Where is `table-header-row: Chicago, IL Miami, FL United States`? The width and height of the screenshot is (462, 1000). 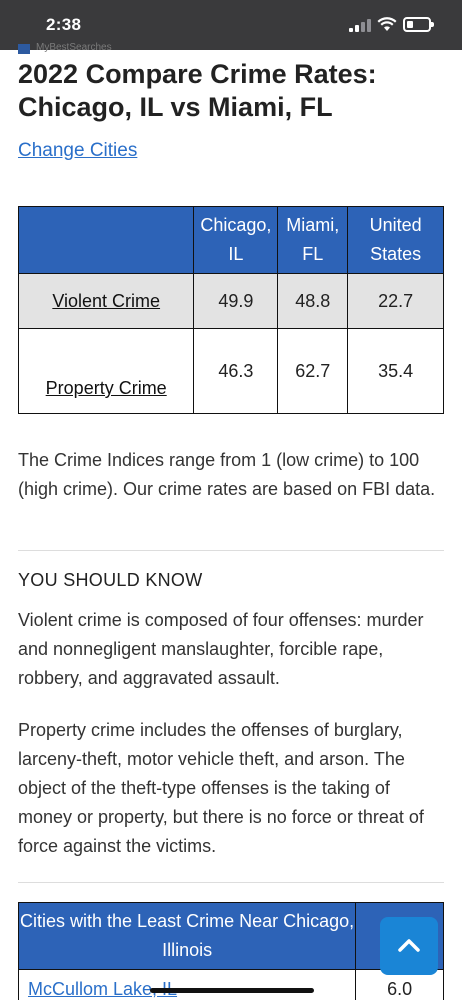 table-header-row: Chicago, IL Miami, FL United States is located at coordinates (230, 240).